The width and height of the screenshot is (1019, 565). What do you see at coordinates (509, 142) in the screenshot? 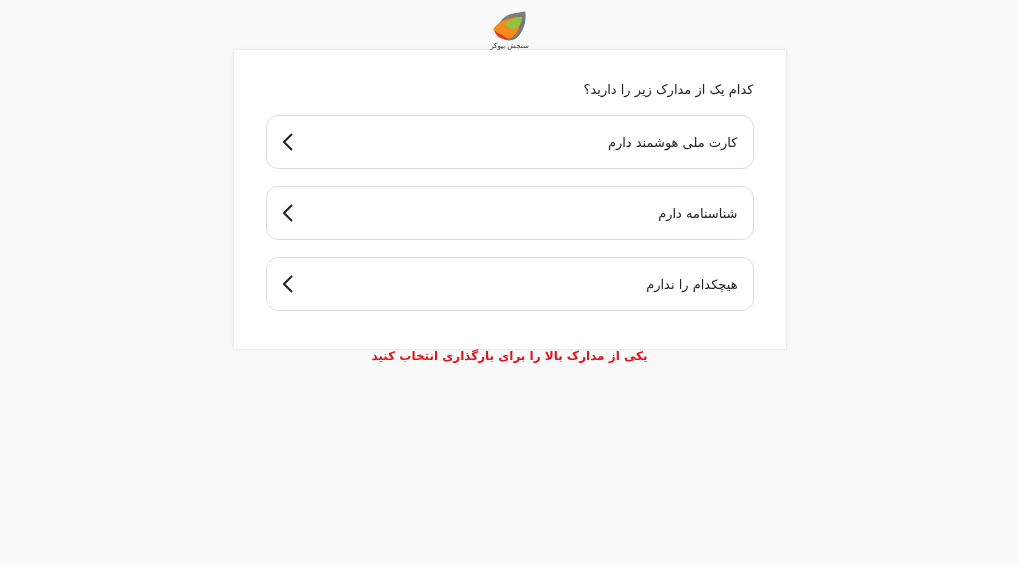
I see `option-button: کارت ملی هوشمند دارم` at bounding box center [509, 142].